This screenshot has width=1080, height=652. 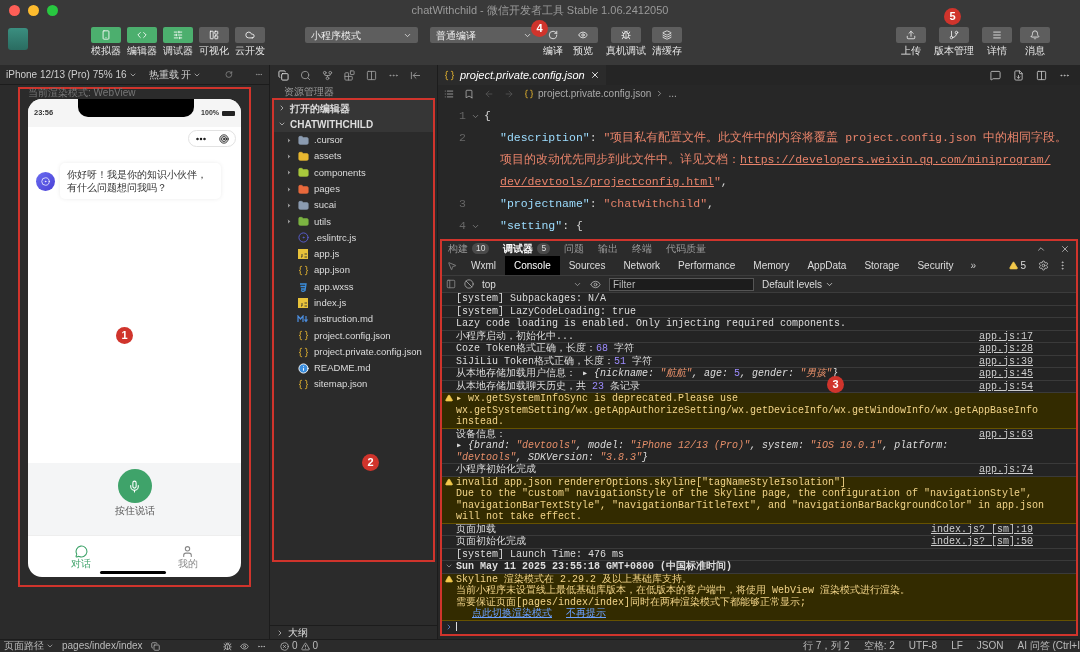 I want to click on panel-icon, so click(x=371, y=75).